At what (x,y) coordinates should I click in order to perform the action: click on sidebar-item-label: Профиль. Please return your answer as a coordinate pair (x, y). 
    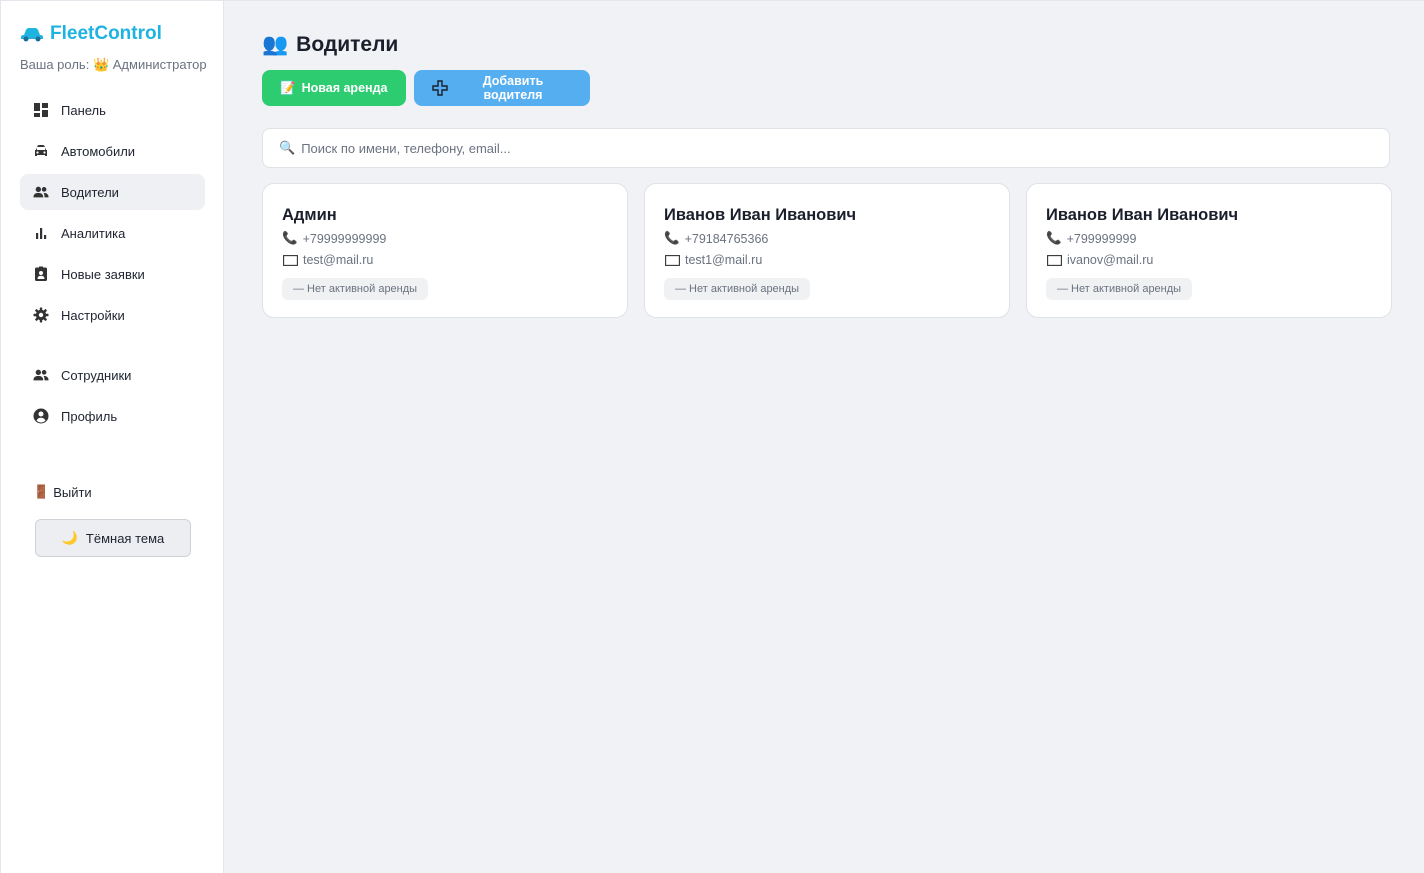
    Looking at the image, I should click on (89, 416).